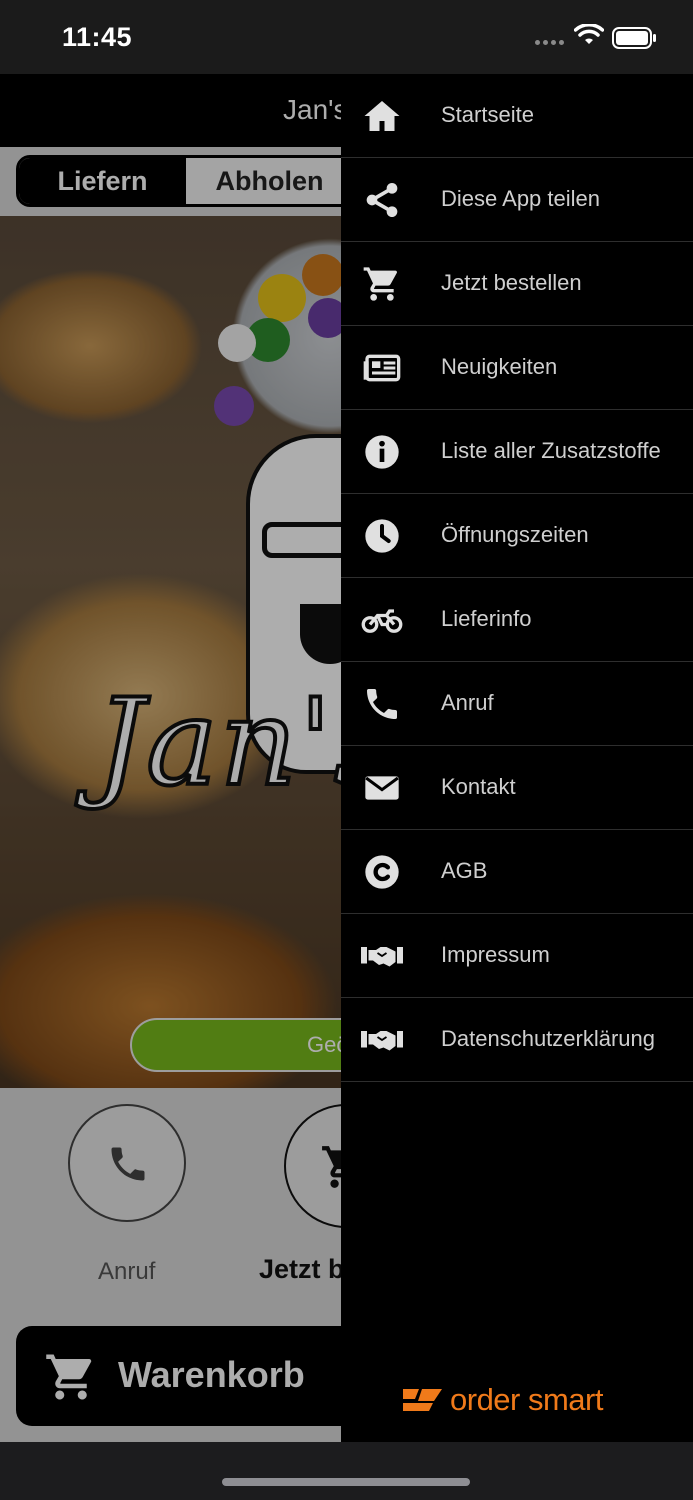 Image resolution: width=693 pixels, height=1500 pixels. What do you see at coordinates (548, 1038) in the screenshot?
I see `drawer-item-label: Datenschutzerklärung` at bounding box center [548, 1038].